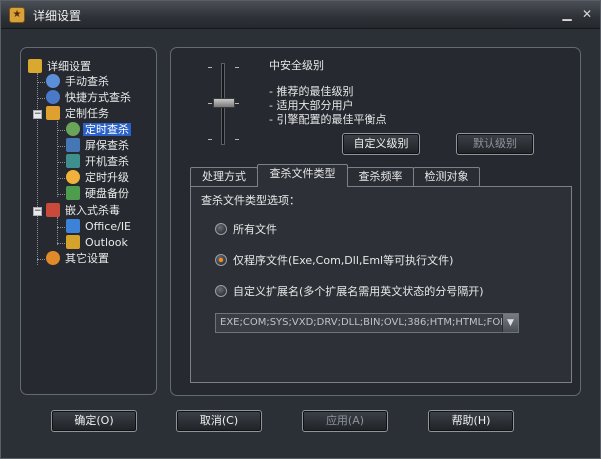  I want to click on tree-item-custom-tasks: 定制任务, so click(78, 114).